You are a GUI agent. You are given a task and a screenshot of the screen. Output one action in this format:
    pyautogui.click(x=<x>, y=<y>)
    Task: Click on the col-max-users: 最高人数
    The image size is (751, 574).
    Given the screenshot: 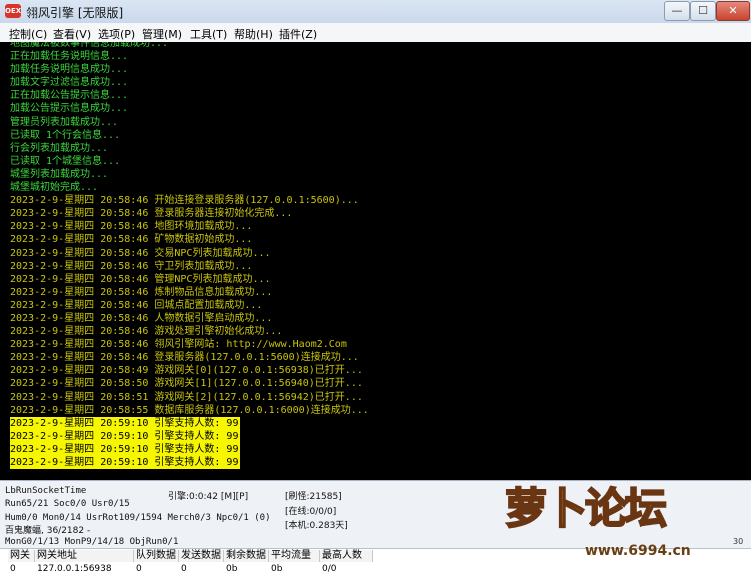 What is the action you would take?
    pyautogui.click(x=346, y=556)
    